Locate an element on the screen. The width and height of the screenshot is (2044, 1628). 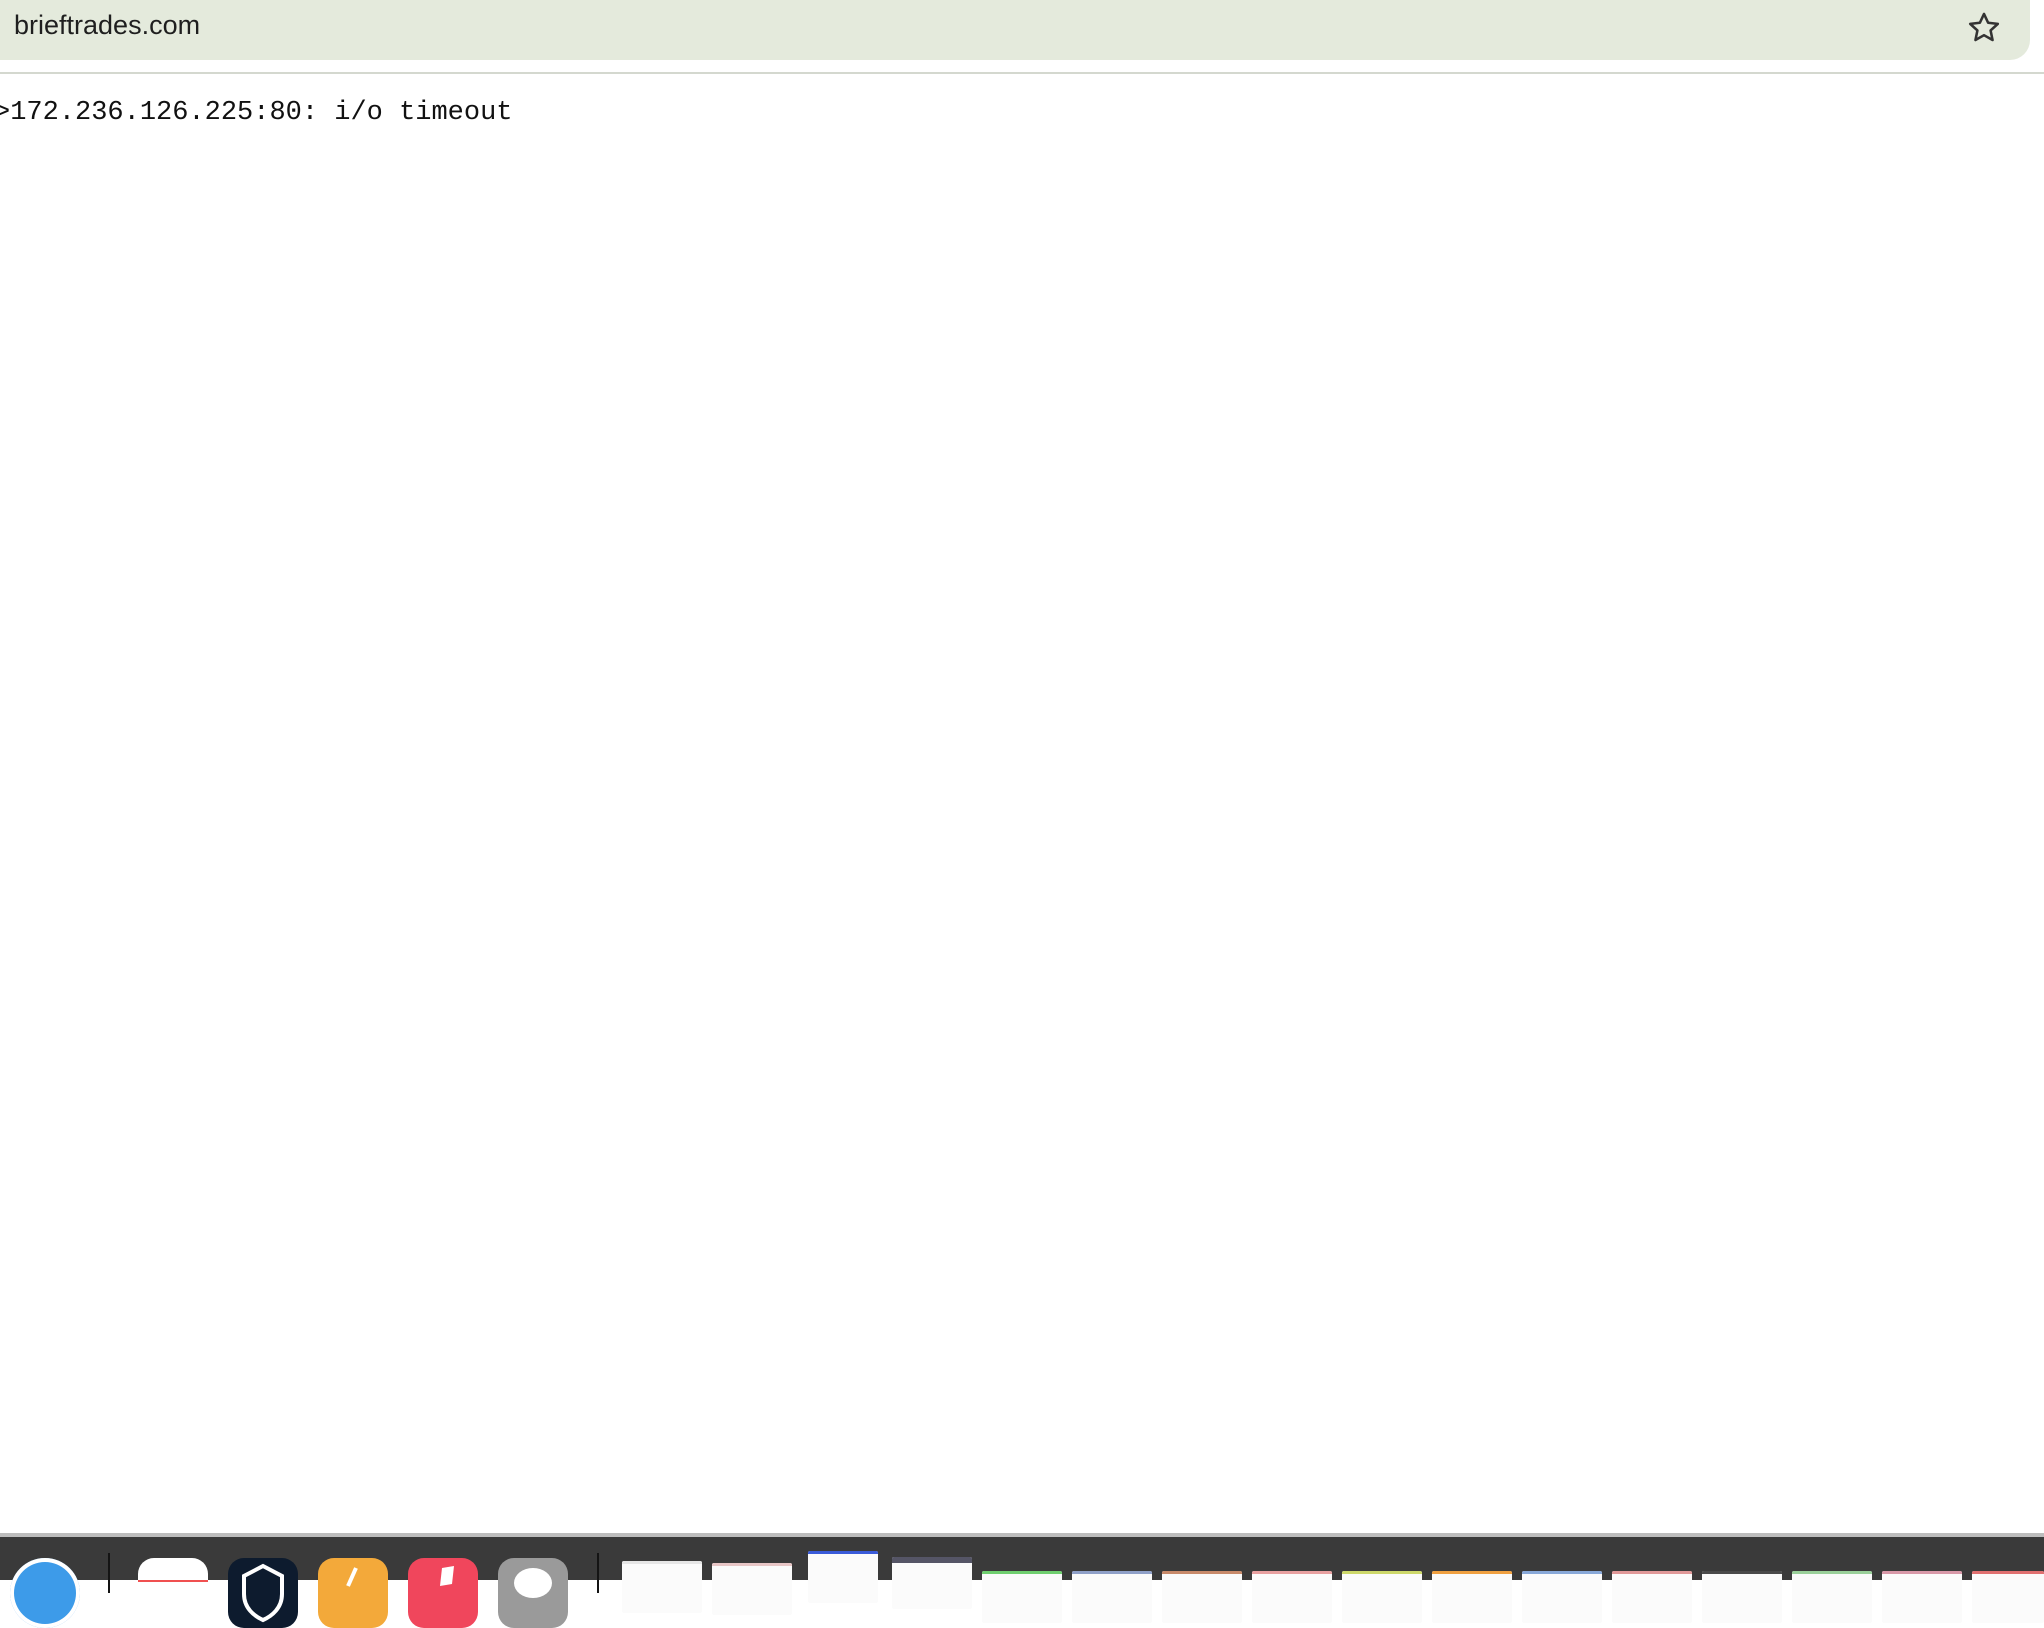
calendar-icon is located at coordinates (173, 1593).